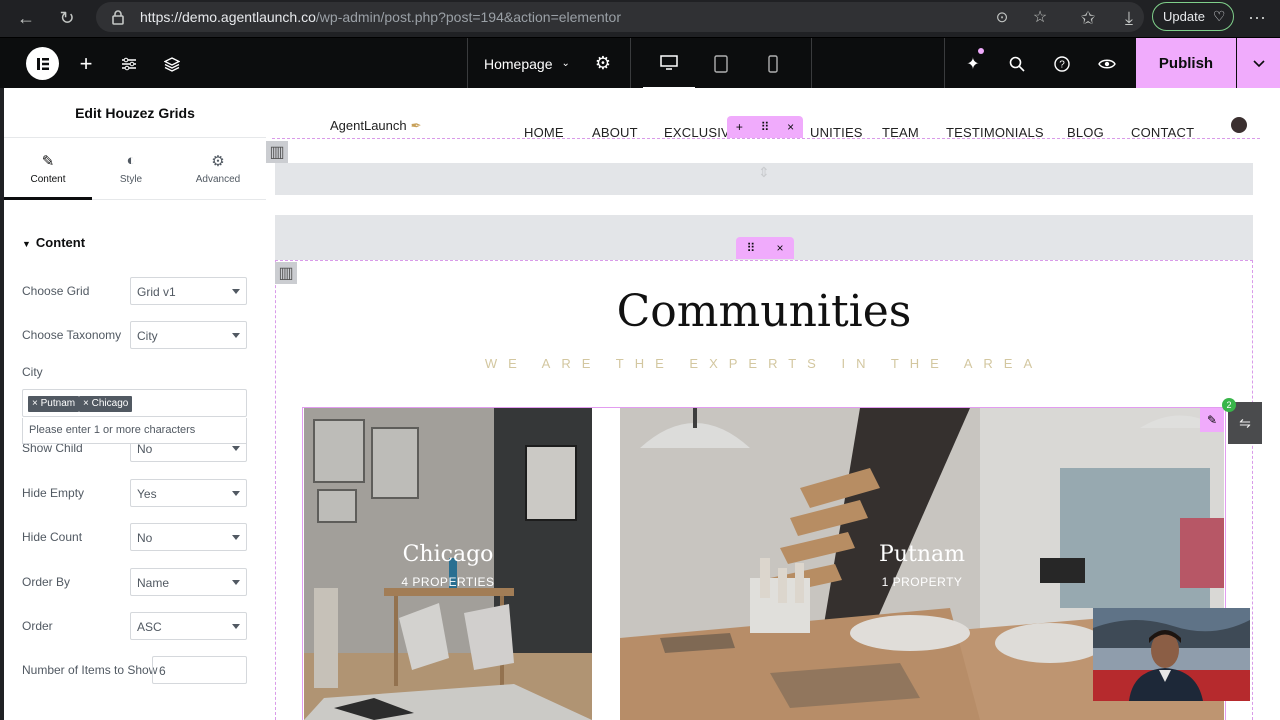  I want to click on choose-taxonomy-select: City, so click(188, 335).